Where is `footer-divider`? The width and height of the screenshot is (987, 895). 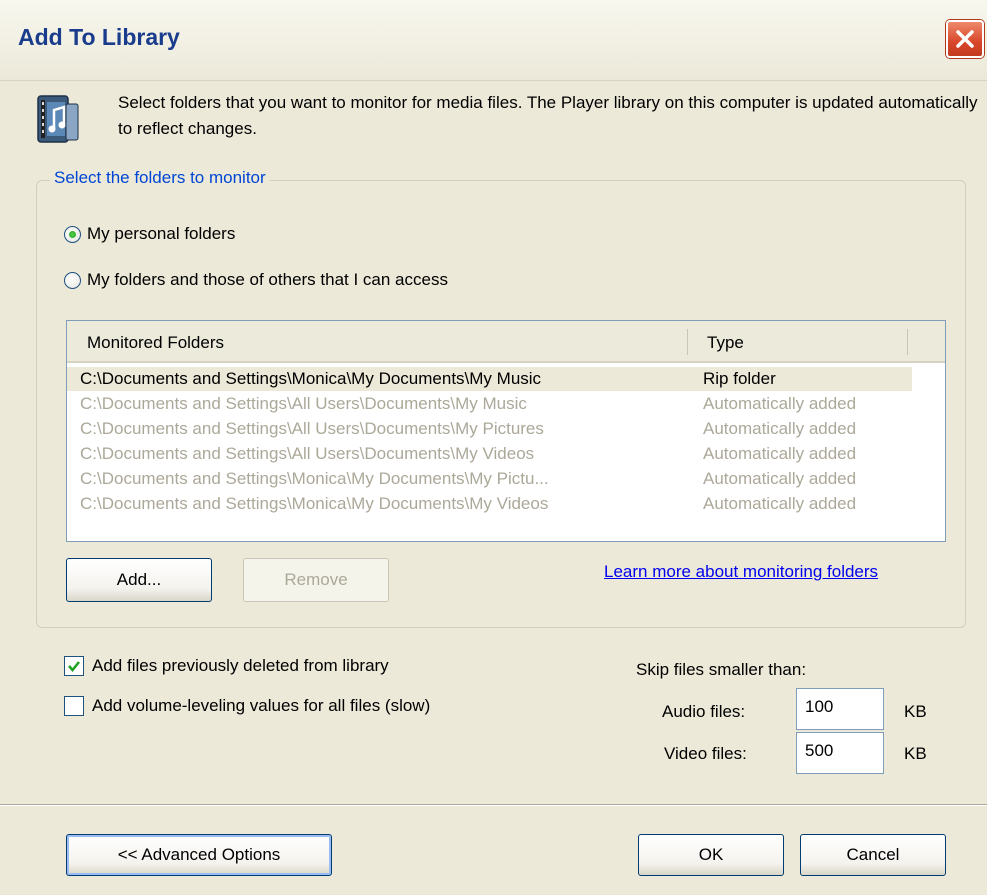
footer-divider is located at coordinates (493, 805).